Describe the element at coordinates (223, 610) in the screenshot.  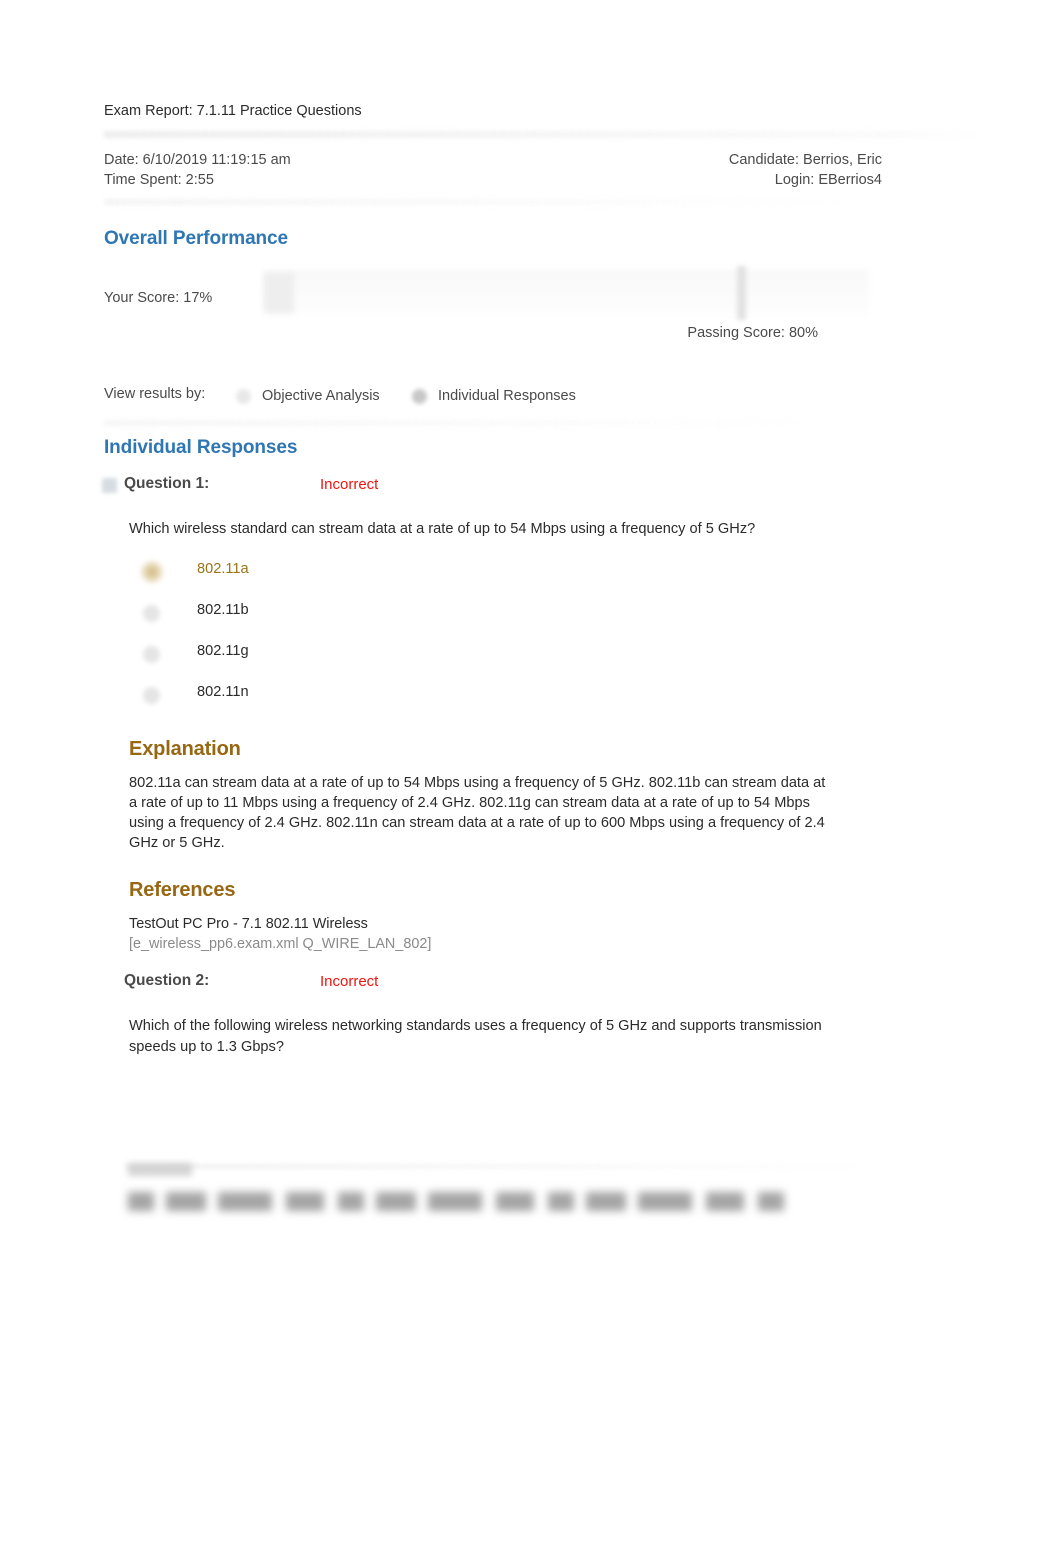
I see `answer-option-label: 802.11b` at that location.